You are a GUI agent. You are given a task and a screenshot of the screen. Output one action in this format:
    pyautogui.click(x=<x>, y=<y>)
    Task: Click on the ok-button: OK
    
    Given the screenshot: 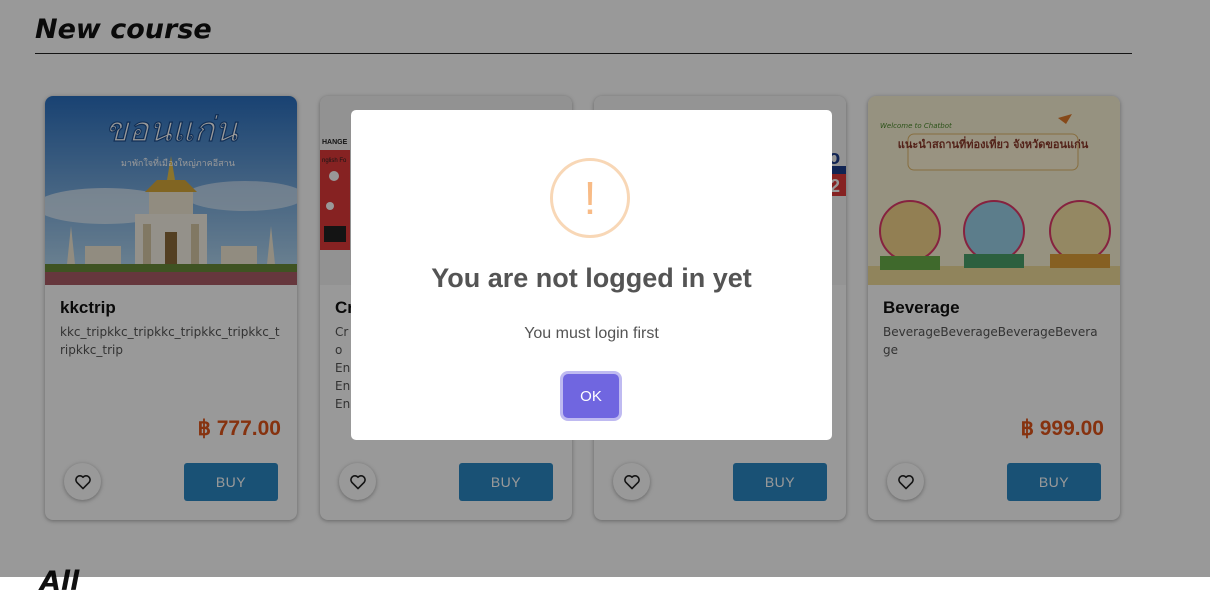 What is the action you would take?
    pyautogui.click(x=591, y=396)
    